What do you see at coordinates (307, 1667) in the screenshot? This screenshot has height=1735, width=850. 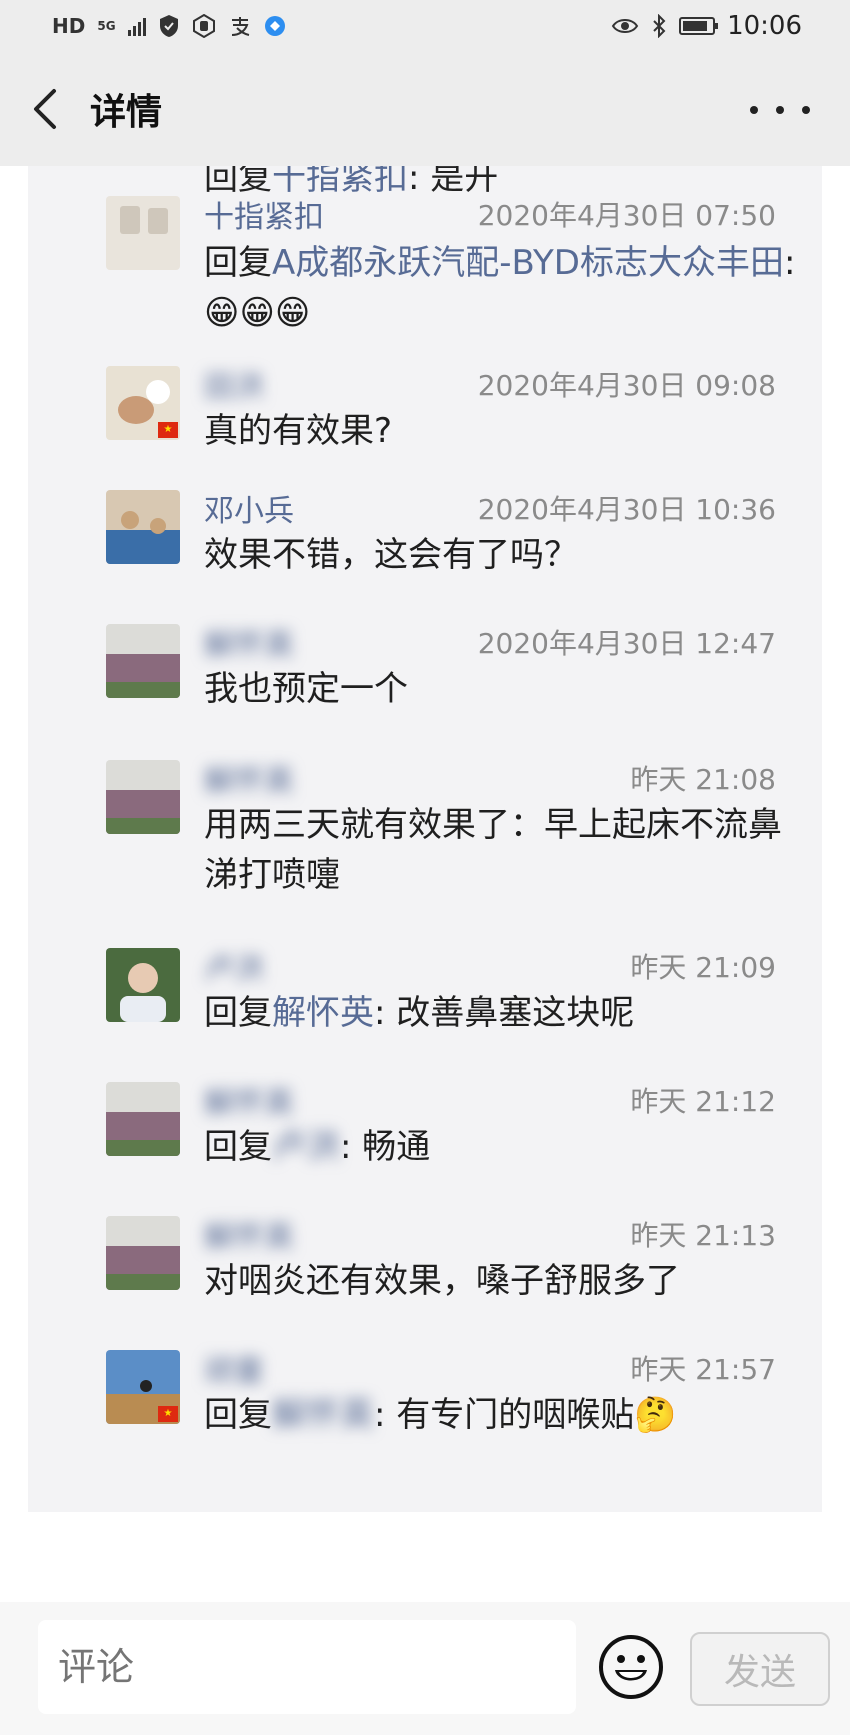 I see `comment-input` at bounding box center [307, 1667].